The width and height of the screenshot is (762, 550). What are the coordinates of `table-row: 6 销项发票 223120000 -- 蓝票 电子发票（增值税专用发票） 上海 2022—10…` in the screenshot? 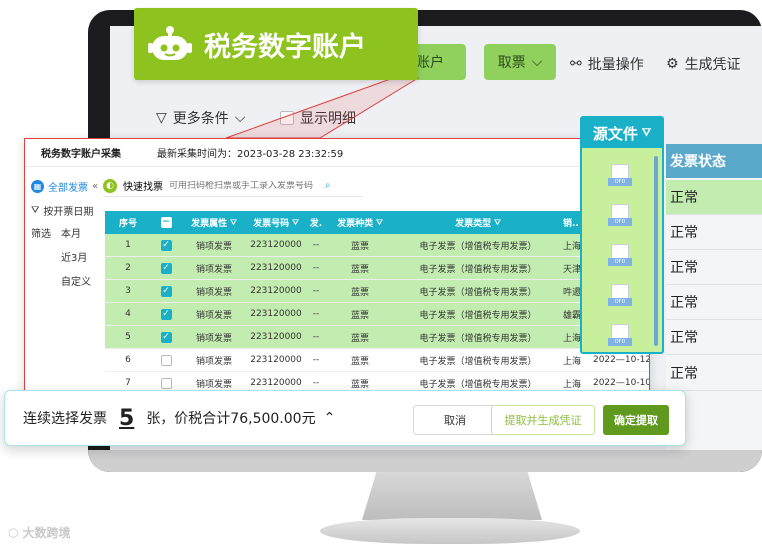 It's located at (377, 360).